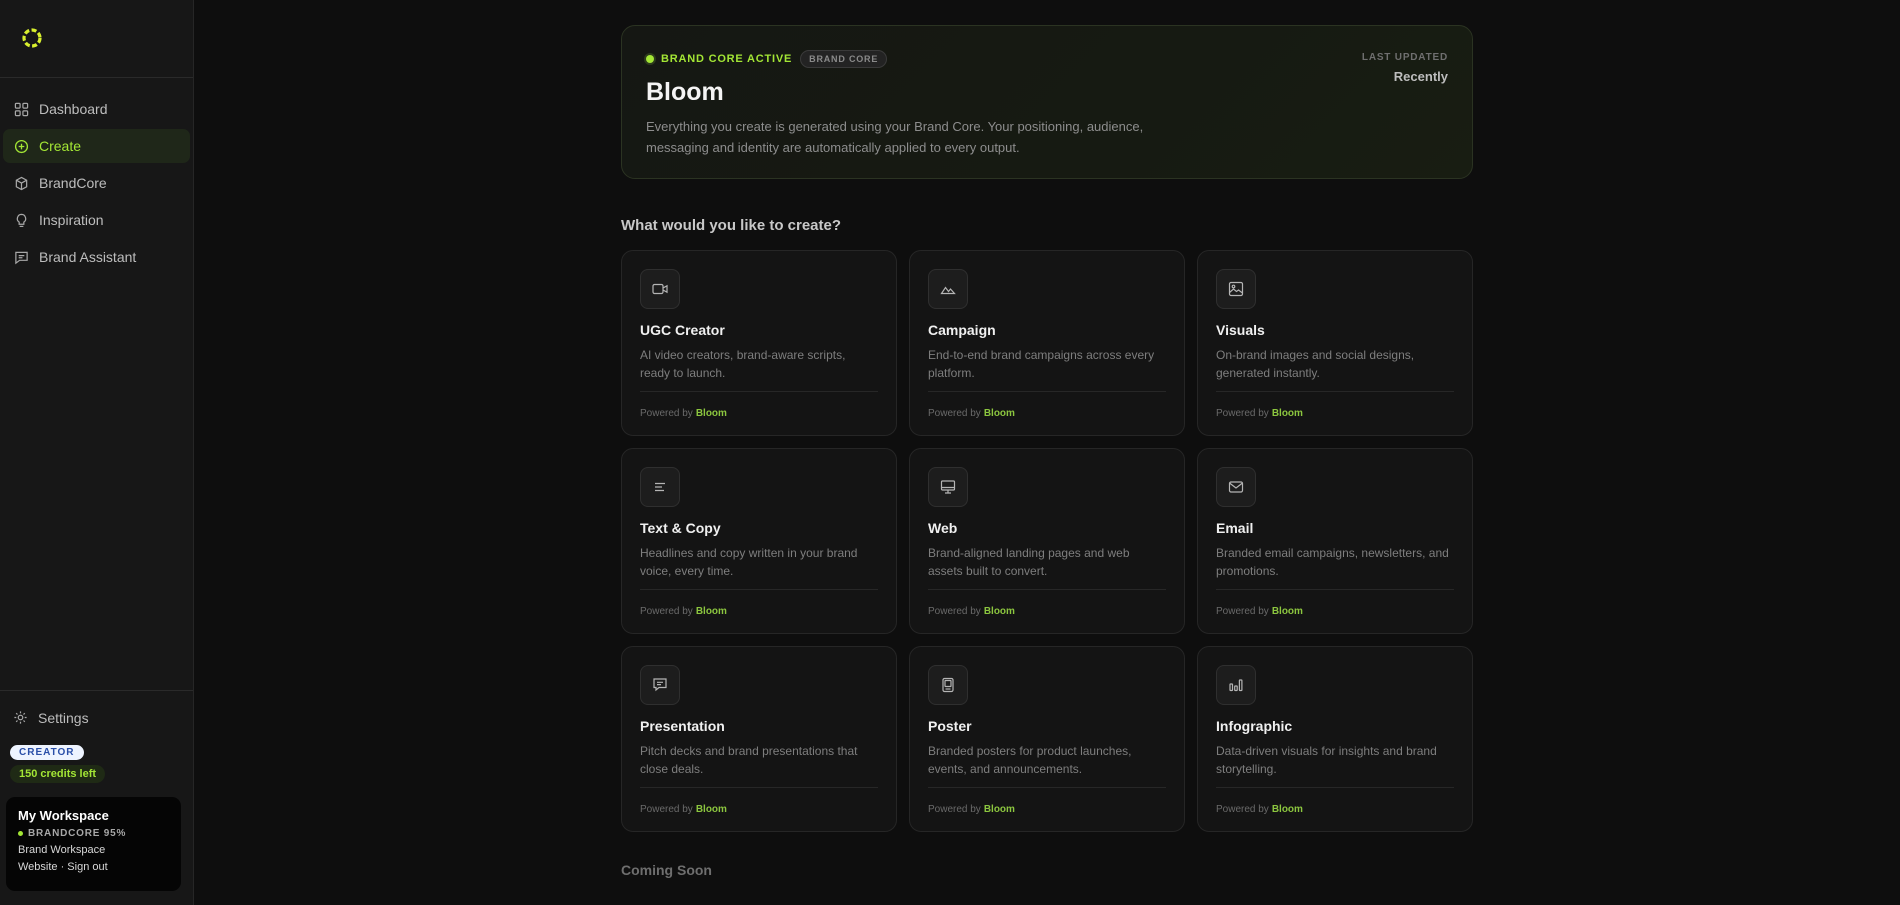  I want to click on mail-icon, so click(1236, 487).